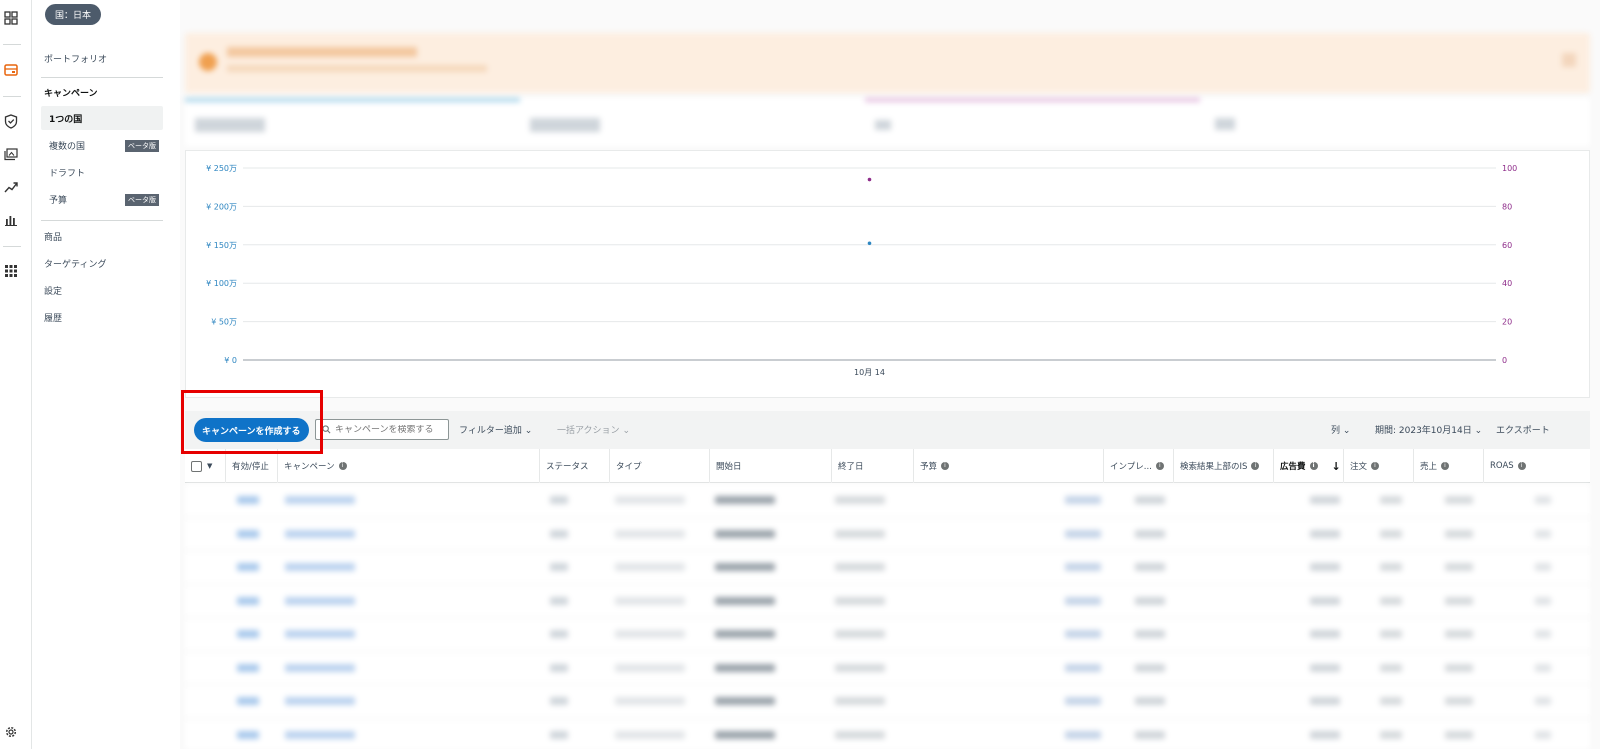 The width and height of the screenshot is (1600, 749). I want to click on col-status-label: ステータス, so click(567, 467).